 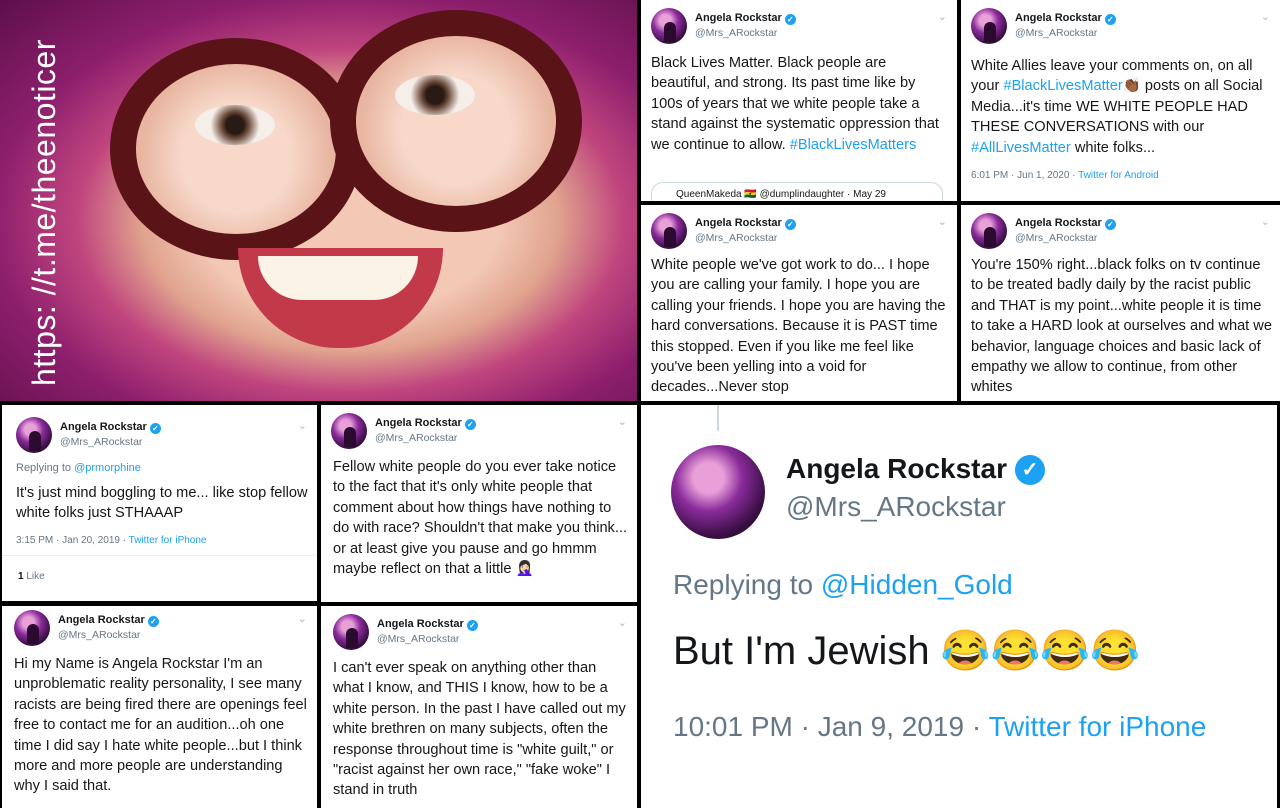 I want to click on tweet-text: But I'm Jewish 😂😂😂😂, so click(x=906, y=651).